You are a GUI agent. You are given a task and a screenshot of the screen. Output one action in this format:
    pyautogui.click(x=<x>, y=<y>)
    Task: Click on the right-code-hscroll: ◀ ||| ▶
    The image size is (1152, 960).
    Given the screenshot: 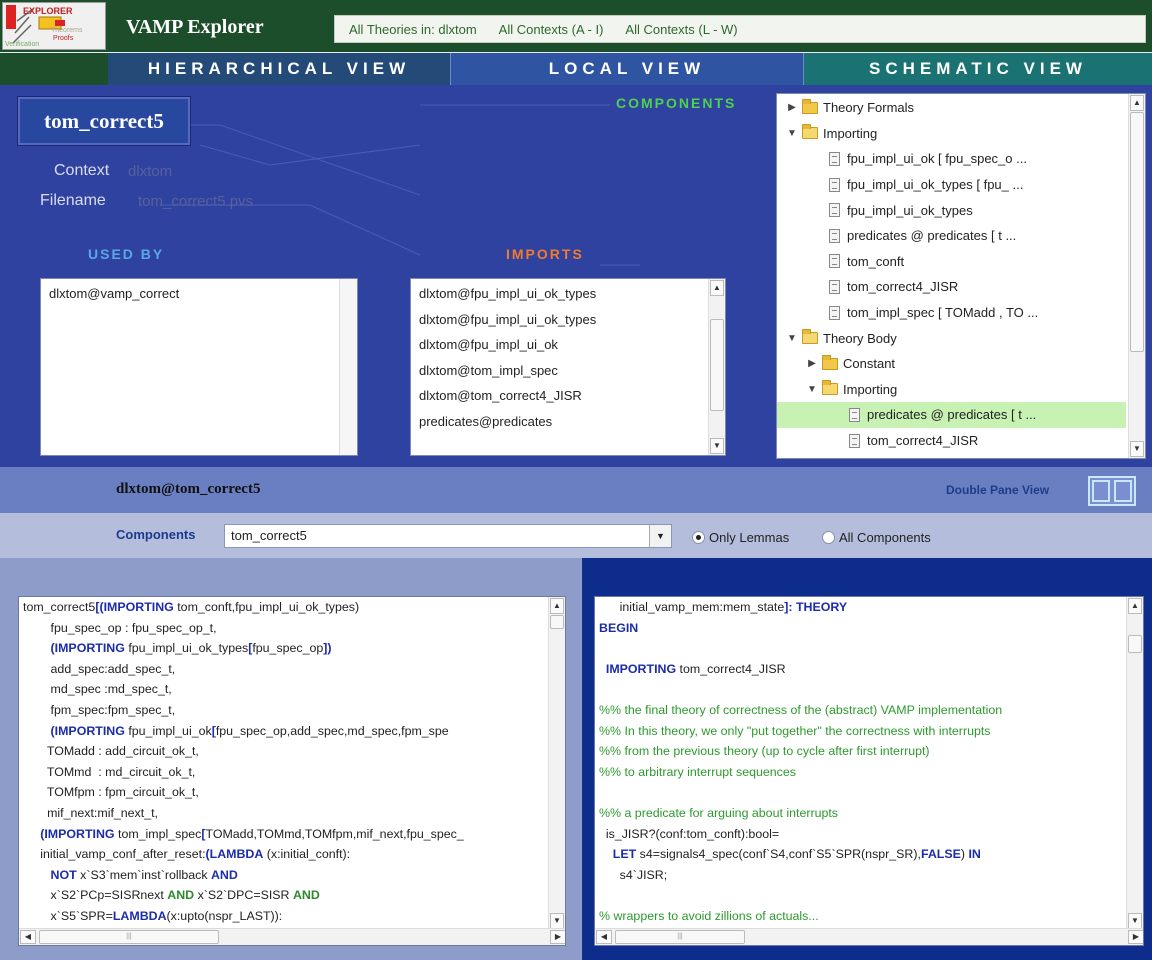 What is the action you would take?
    pyautogui.click(x=869, y=936)
    